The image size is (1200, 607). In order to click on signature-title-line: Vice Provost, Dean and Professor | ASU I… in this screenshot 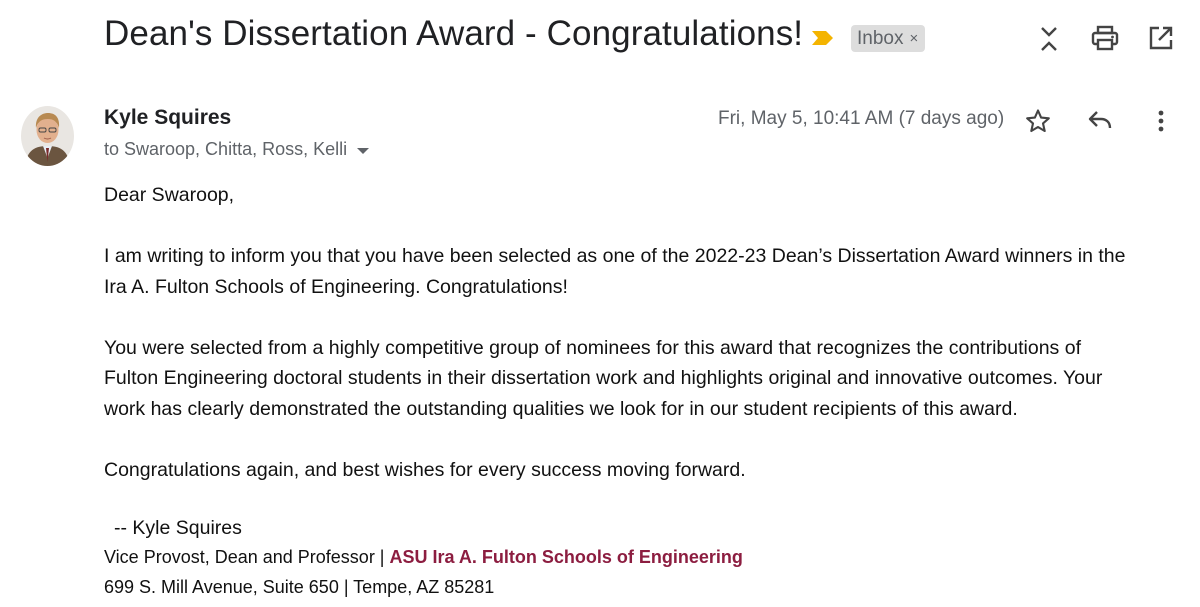, I will do `click(423, 557)`.